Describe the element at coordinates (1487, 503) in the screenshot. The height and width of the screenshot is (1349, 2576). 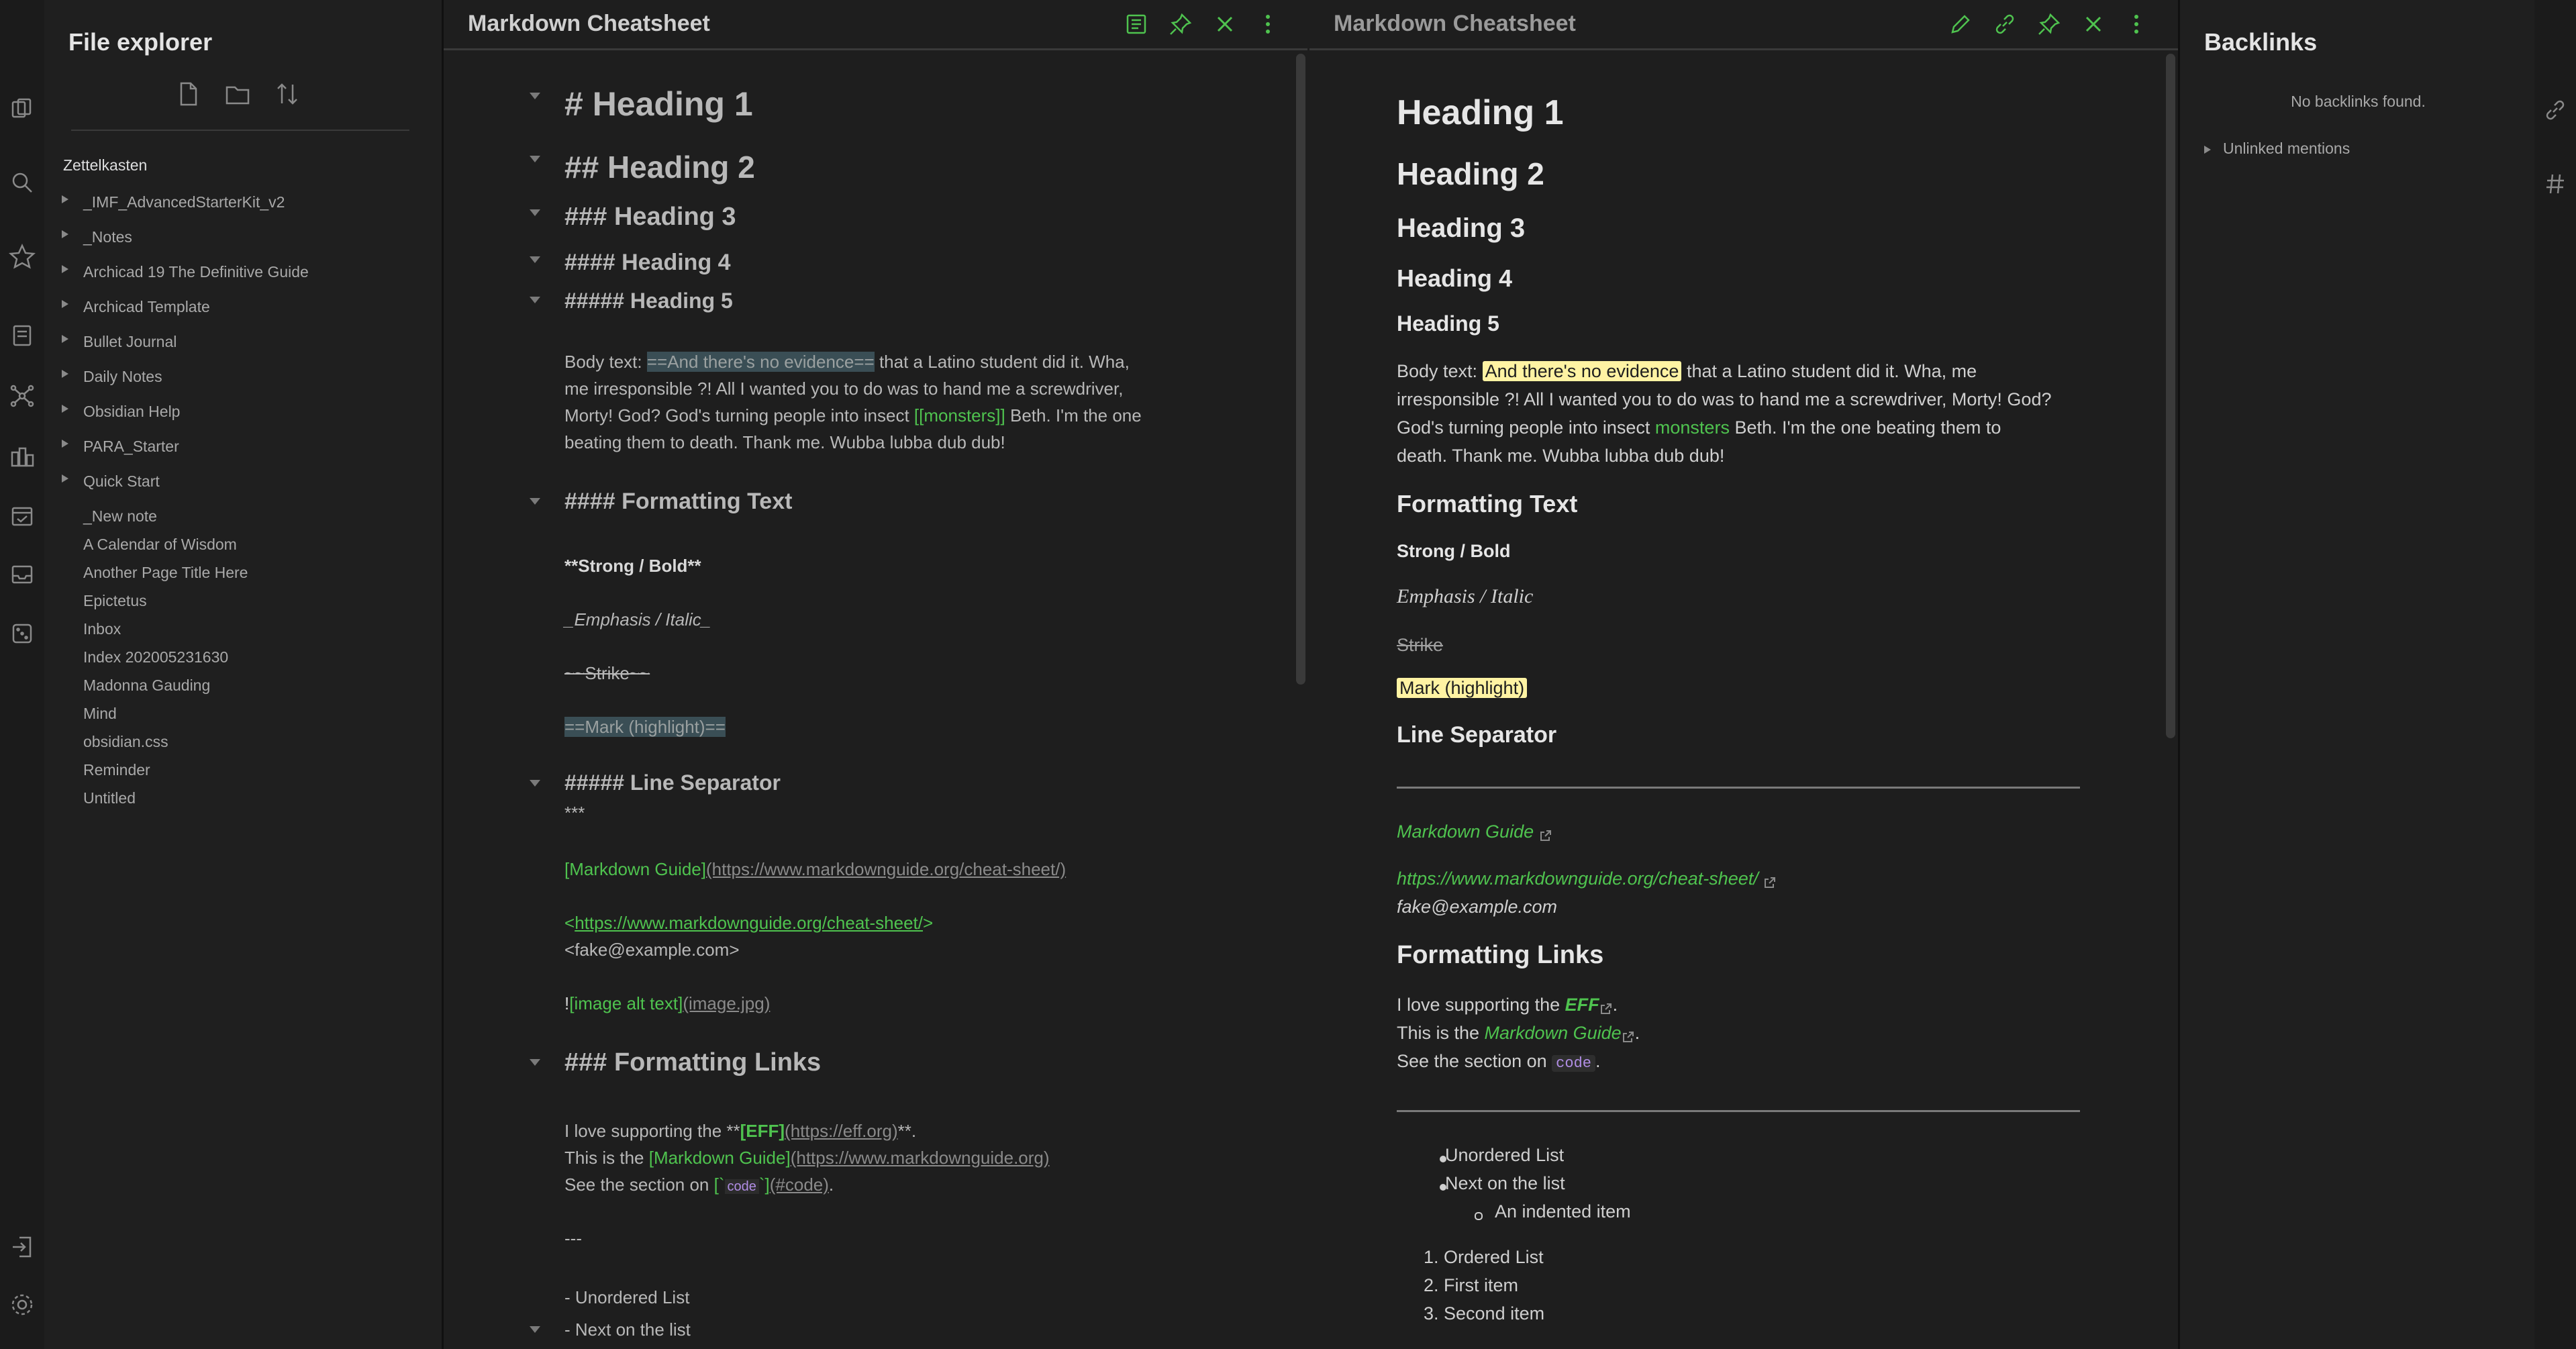
I see `preview-formatting-text-heading: Formatting Text` at that location.